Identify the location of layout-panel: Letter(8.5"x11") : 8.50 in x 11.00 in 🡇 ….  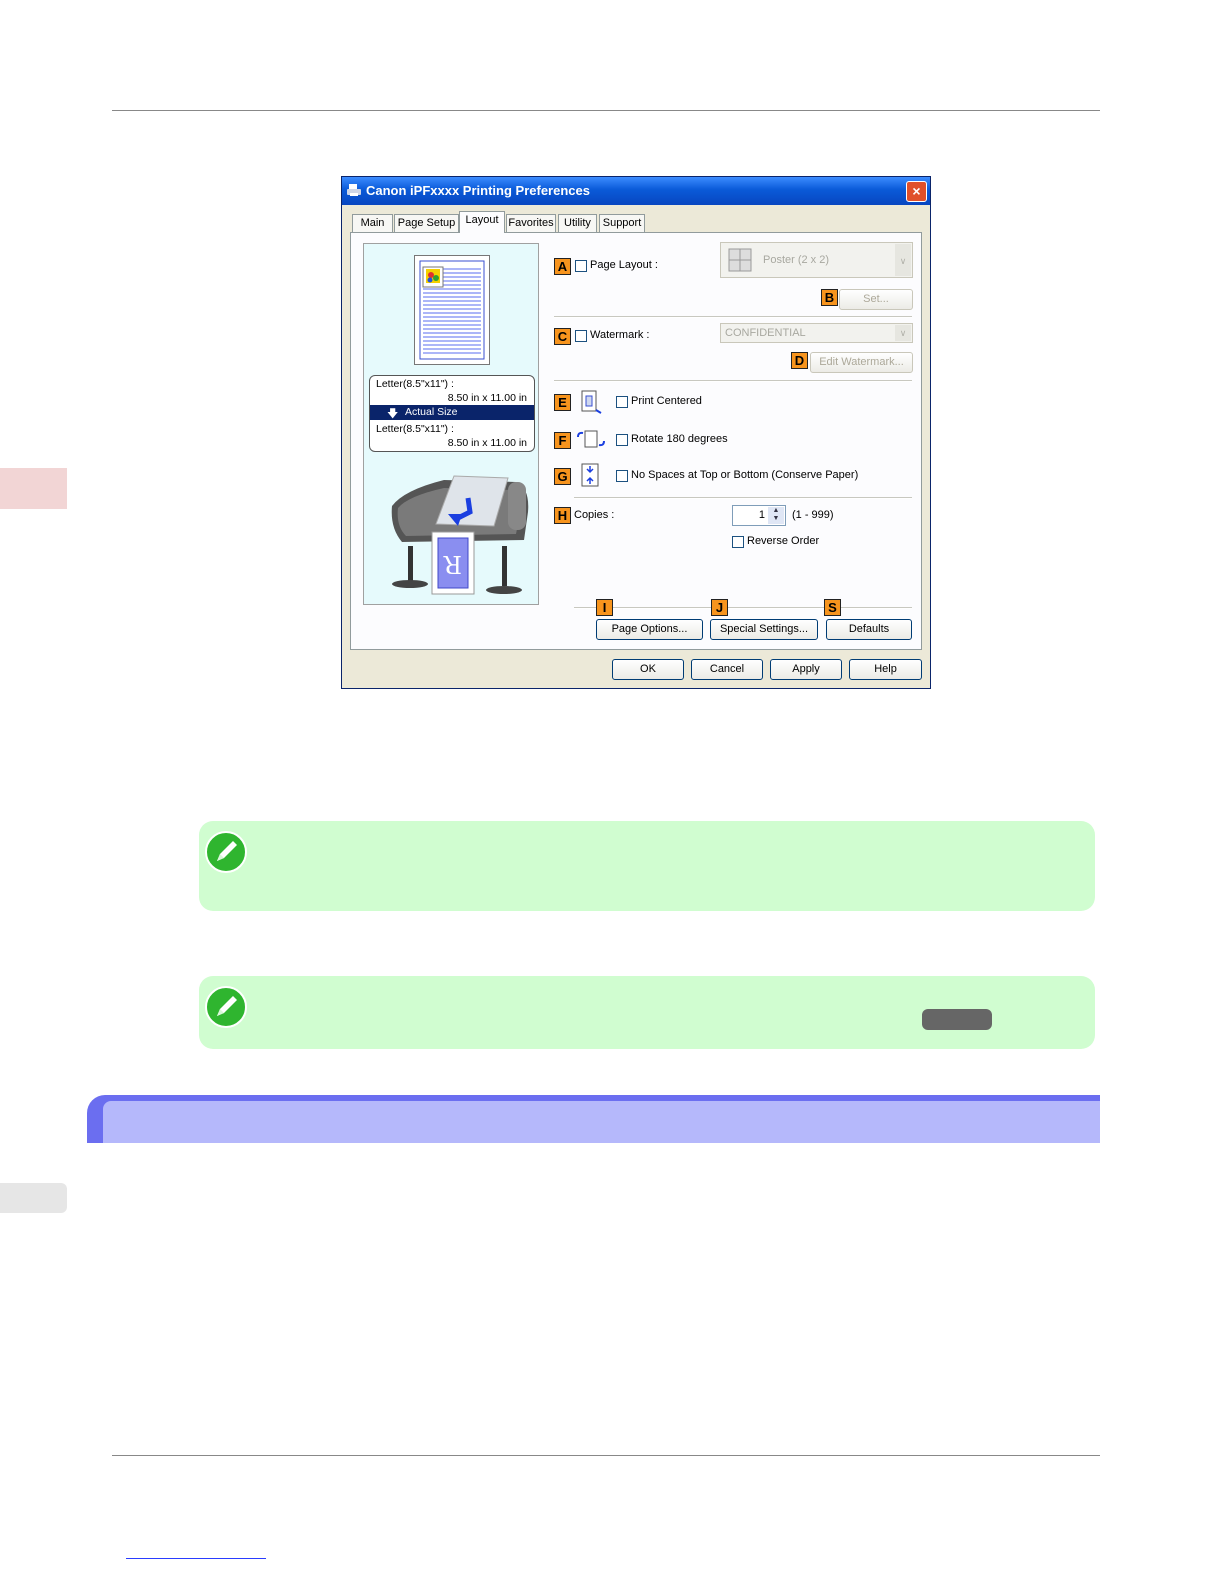
(636, 441).